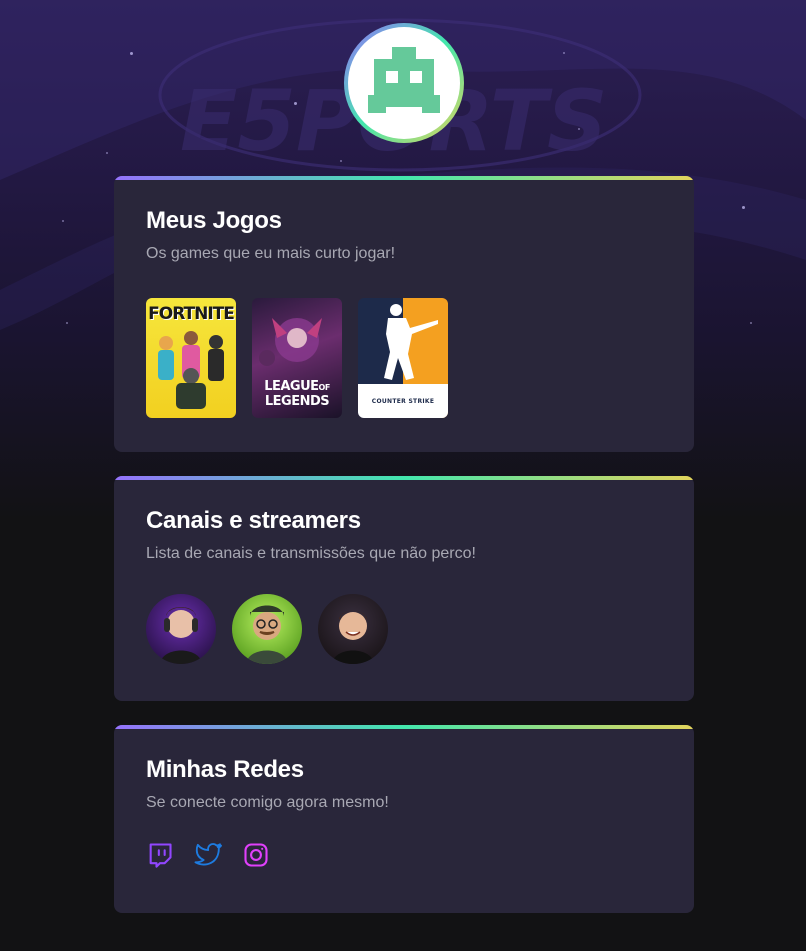  Describe the element at coordinates (253, 520) in the screenshot. I see `streamers-title: Canais e streamers` at that location.